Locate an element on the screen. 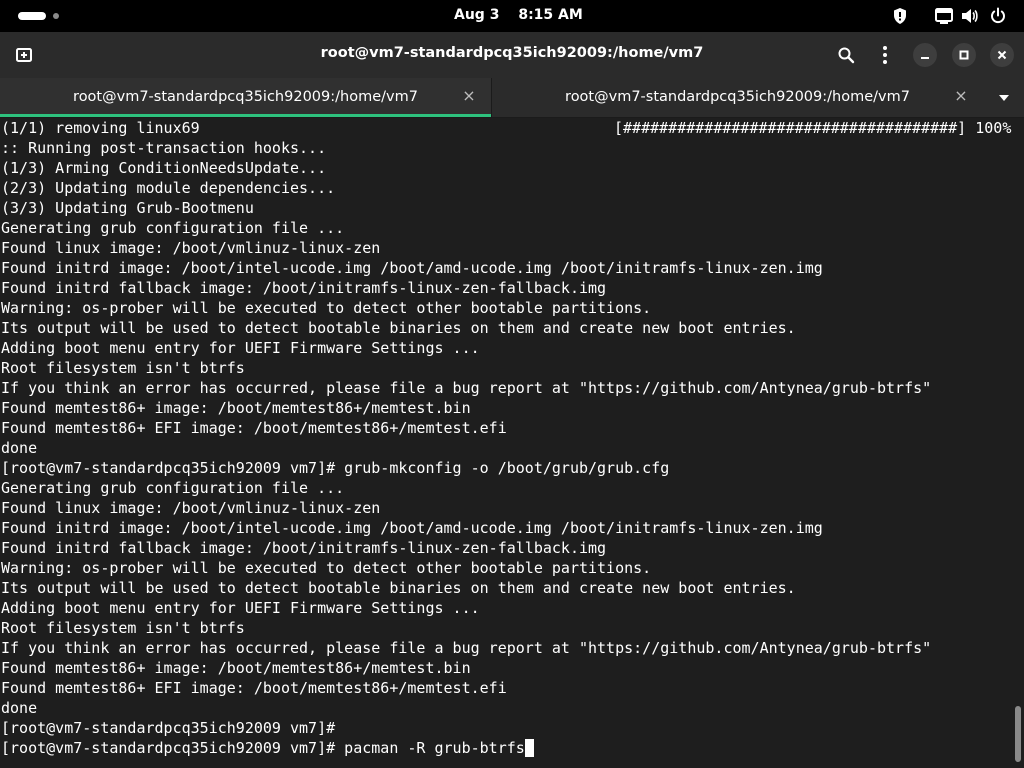  close-icon is located at coordinates (1002, 55).